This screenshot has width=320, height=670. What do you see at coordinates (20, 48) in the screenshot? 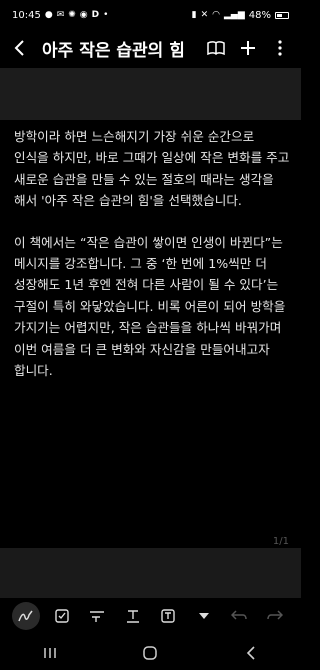
I see `back-icon` at bounding box center [20, 48].